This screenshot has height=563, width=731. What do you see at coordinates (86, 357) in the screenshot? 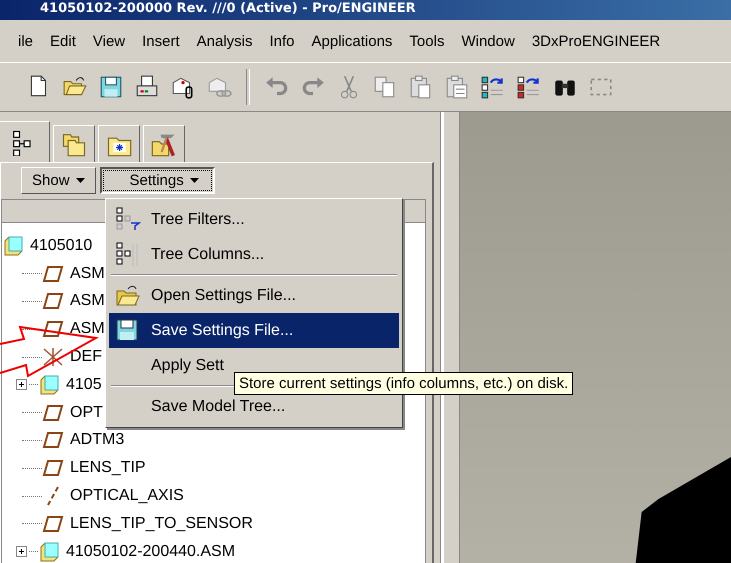
I see `tree-item: DEF` at bounding box center [86, 357].